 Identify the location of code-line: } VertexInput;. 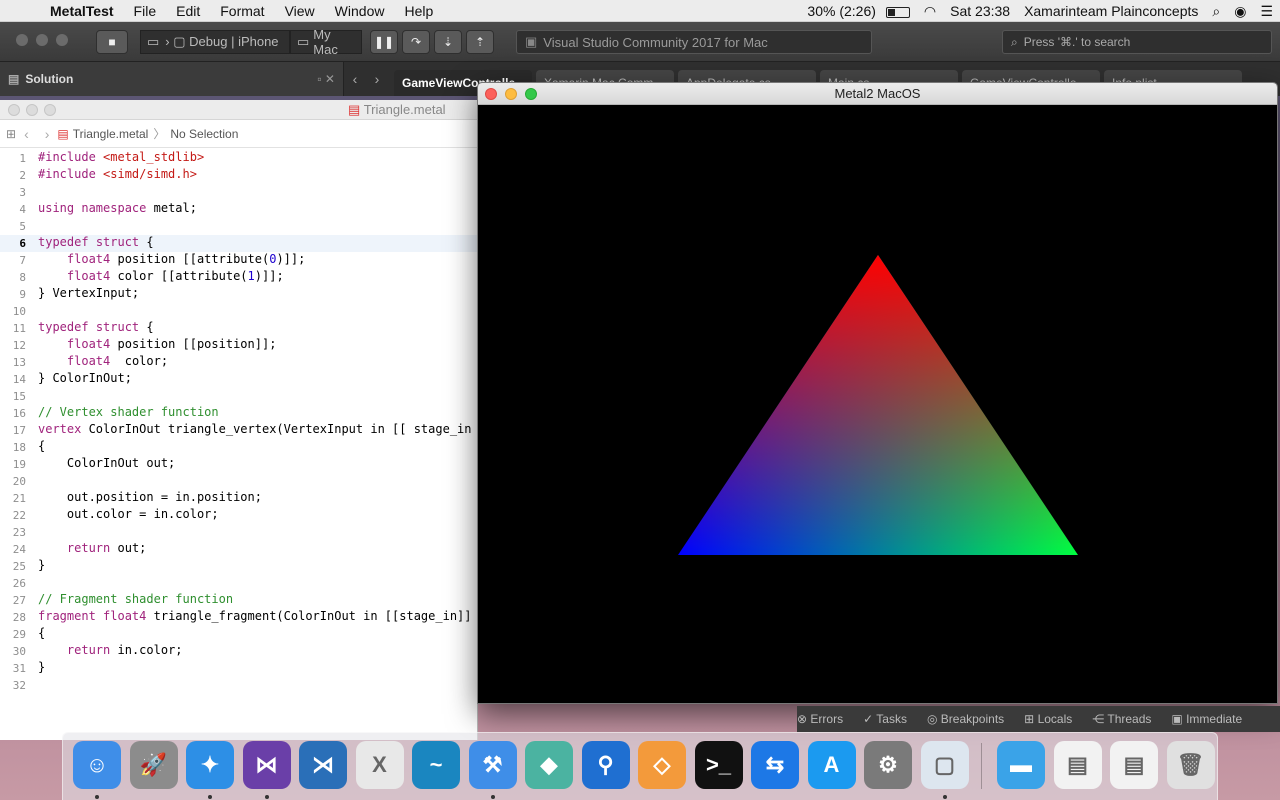
(88, 293).